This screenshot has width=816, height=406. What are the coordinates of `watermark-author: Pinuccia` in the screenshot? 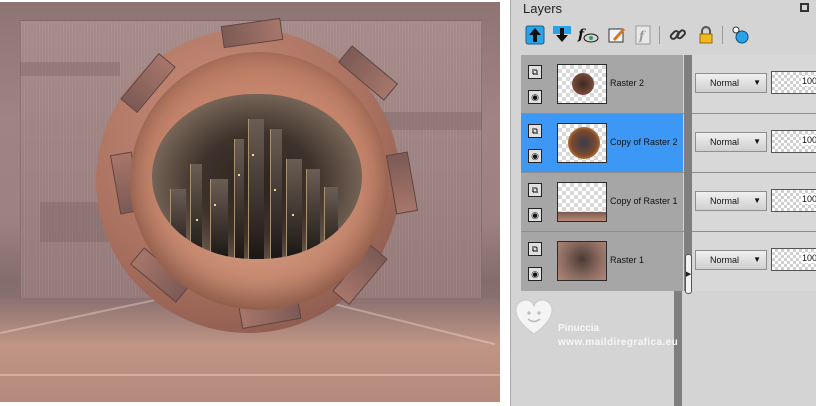 It's located at (579, 328).